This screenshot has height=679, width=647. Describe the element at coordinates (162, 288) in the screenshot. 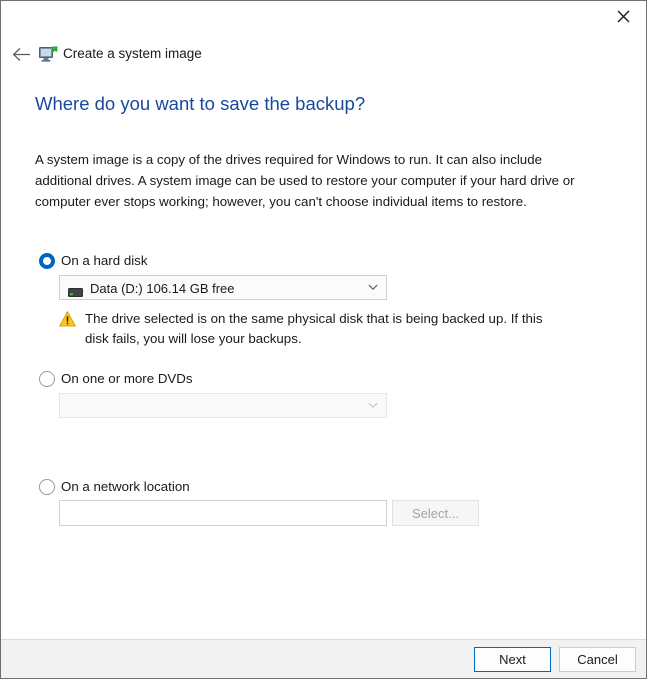

I see `hard-disk-dropdown-value: Data (D:) 106.14 GB free` at that location.